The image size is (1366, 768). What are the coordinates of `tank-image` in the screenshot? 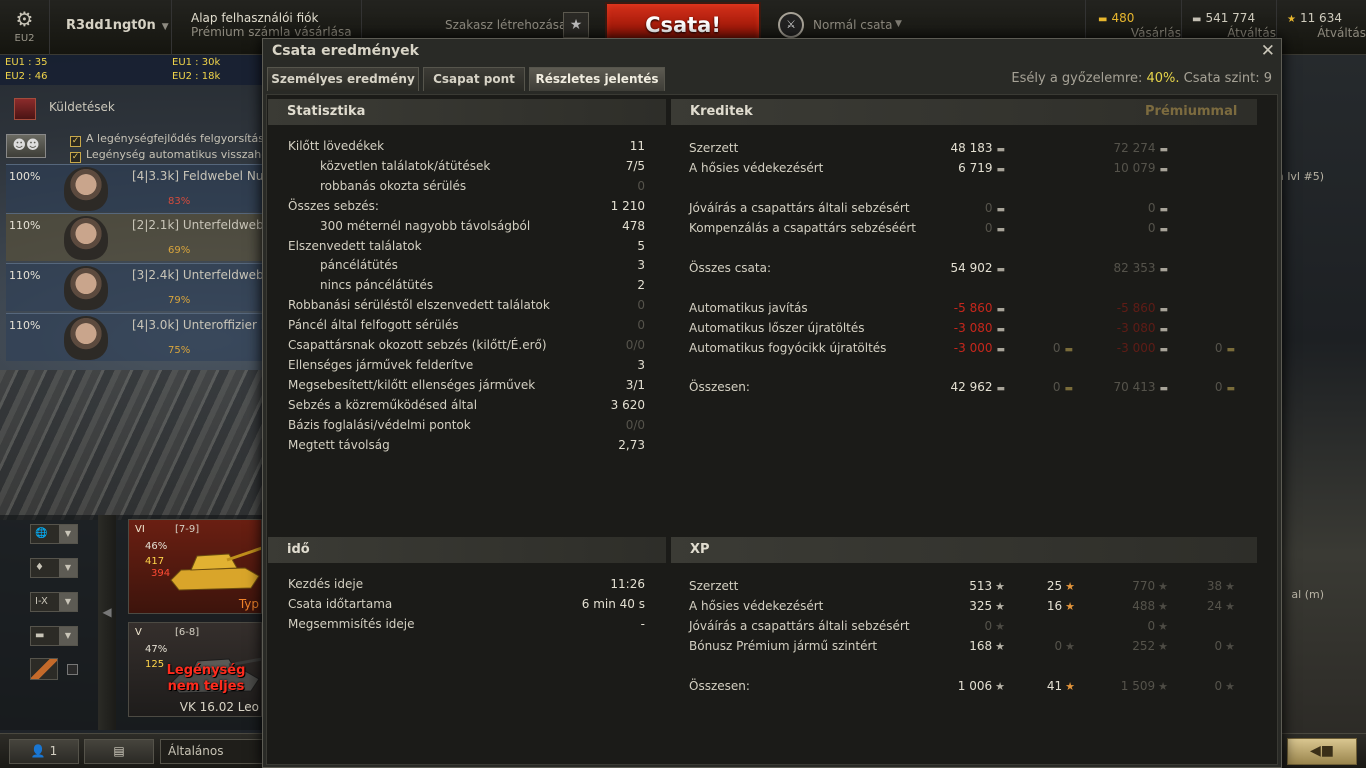 It's located at (215, 568).